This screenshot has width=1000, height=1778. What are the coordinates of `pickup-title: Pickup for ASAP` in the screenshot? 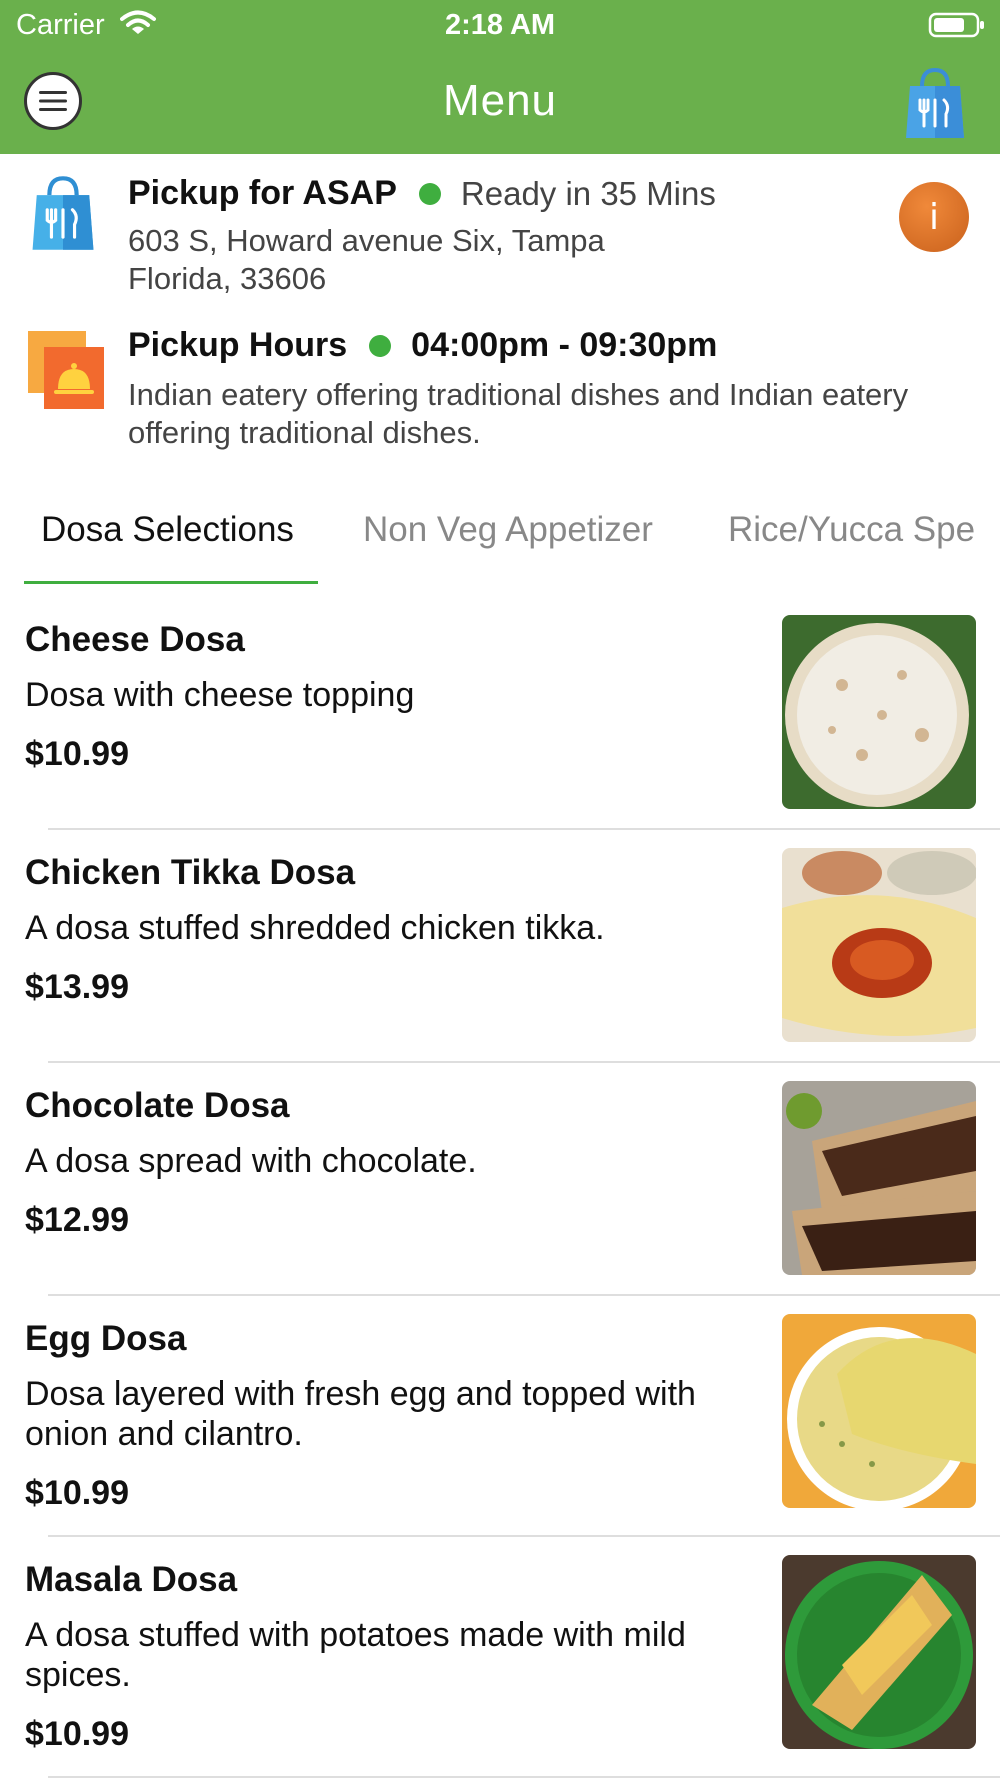 It's located at (262, 193).